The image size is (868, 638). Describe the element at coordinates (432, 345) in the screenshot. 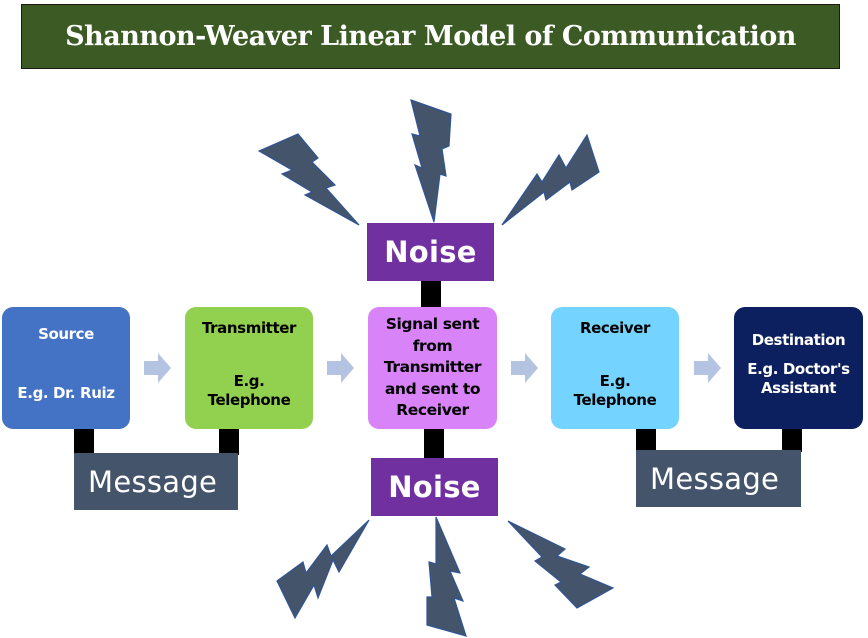

I see `signal-text-line: from` at that location.